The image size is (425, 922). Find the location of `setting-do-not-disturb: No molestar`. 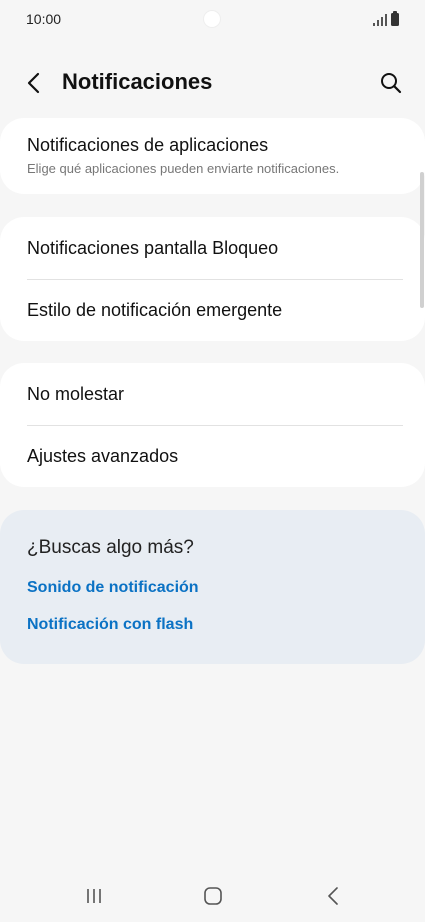

setting-do-not-disturb: No molestar is located at coordinates (212, 394).